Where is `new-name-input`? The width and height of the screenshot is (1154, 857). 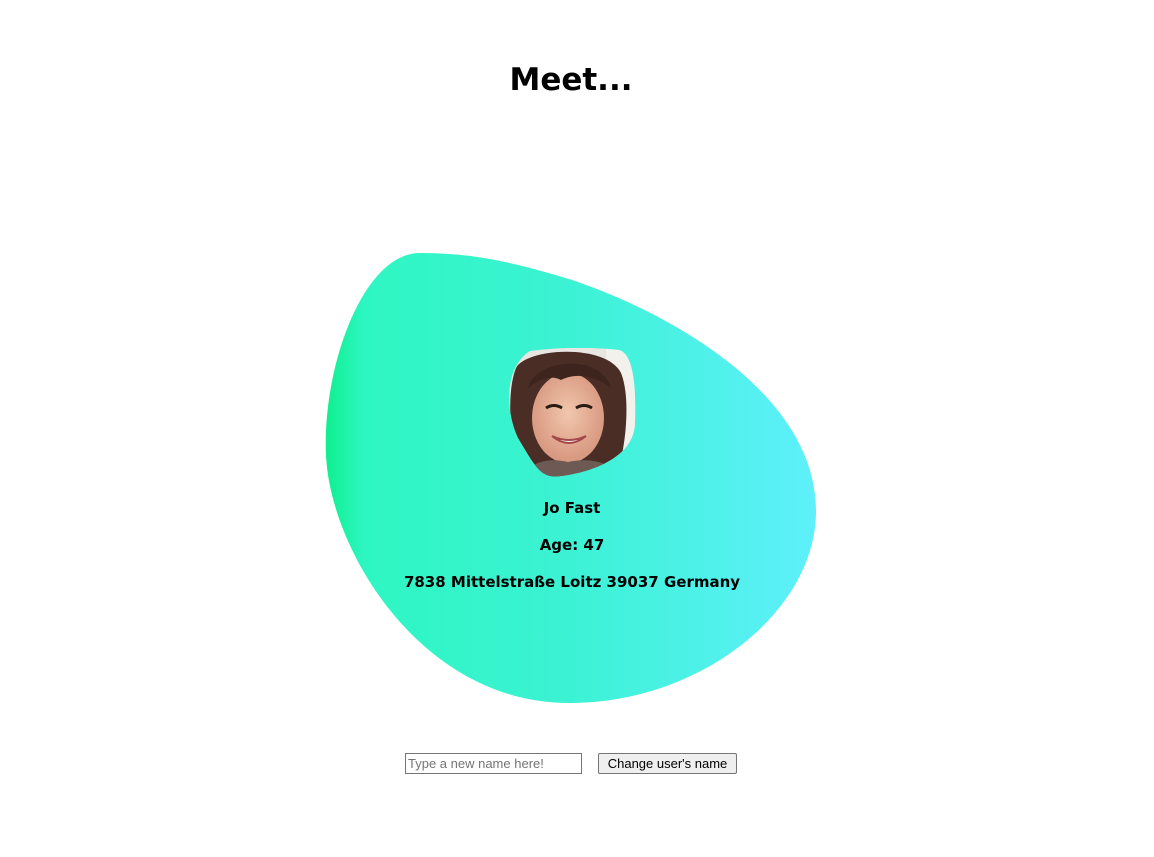
new-name-input is located at coordinates (493, 763).